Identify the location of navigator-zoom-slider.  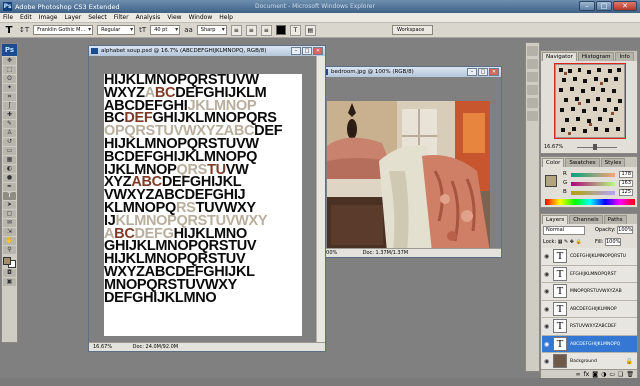
(597, 147).